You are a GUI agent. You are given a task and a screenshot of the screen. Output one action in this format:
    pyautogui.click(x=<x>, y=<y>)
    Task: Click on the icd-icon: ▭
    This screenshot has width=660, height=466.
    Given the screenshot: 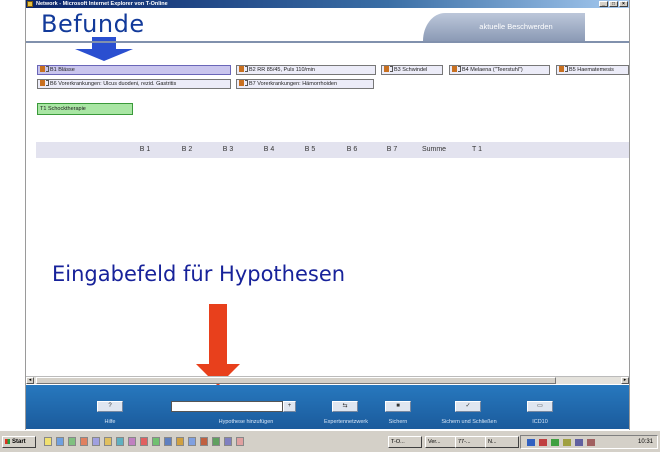 What is the action you would take?
    pyautogui.click(x=540, y=406)
    